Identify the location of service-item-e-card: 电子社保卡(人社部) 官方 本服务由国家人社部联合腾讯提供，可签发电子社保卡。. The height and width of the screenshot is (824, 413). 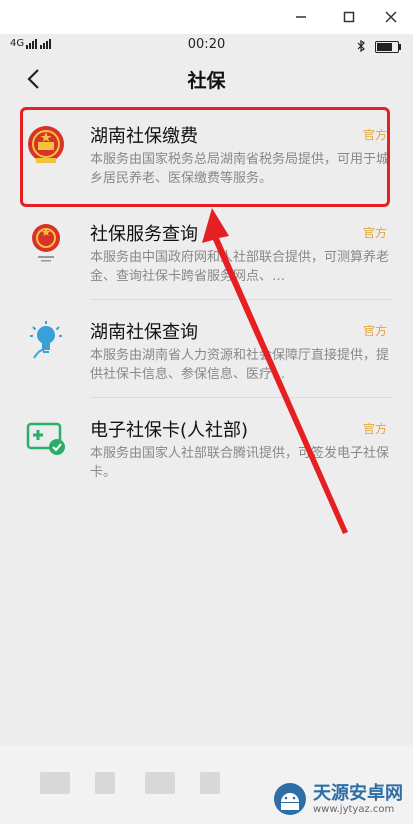
(206, 447).